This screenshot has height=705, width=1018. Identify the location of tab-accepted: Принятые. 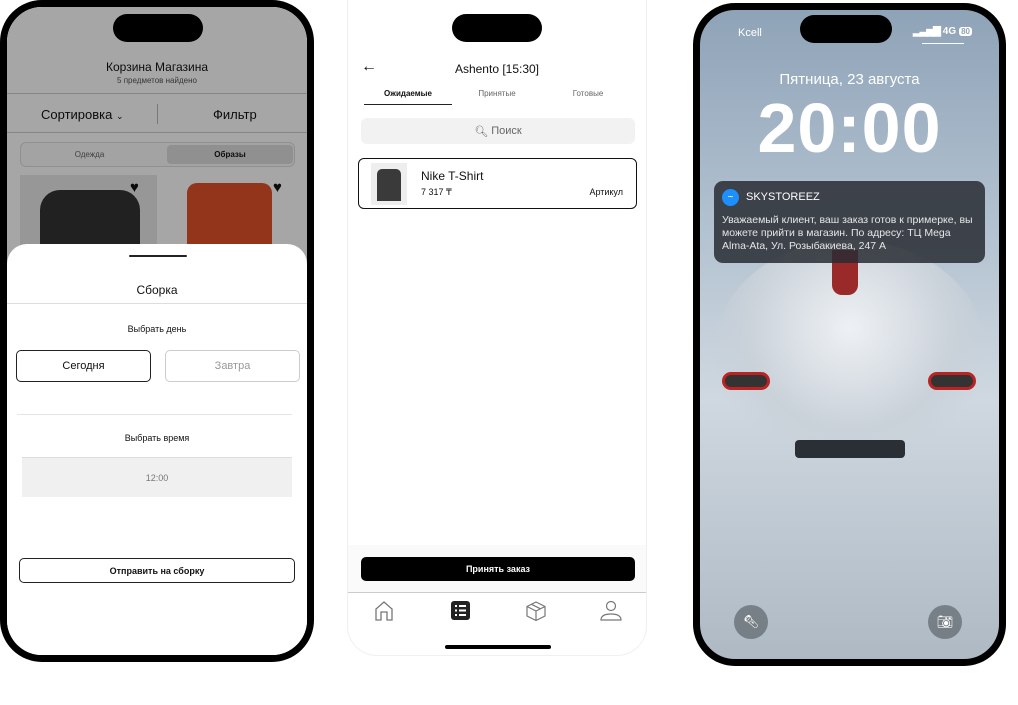
(497, 93).